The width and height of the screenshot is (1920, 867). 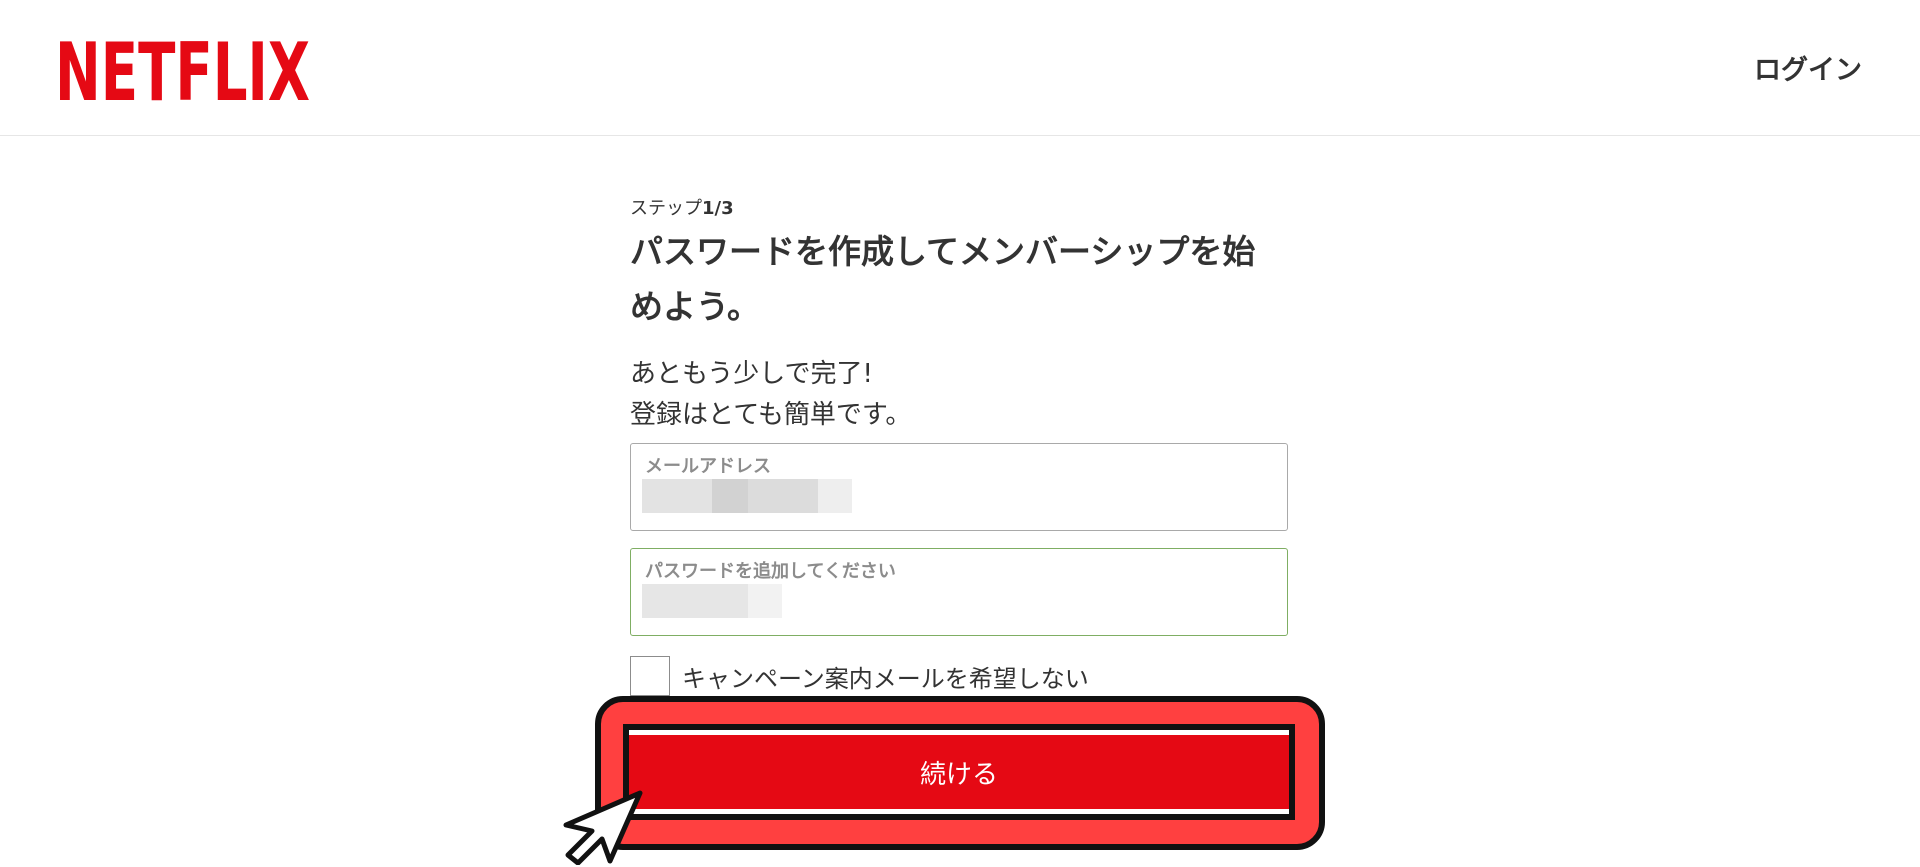 I want to click on marketing-optout-checkbox, so click(x=650, y=676).